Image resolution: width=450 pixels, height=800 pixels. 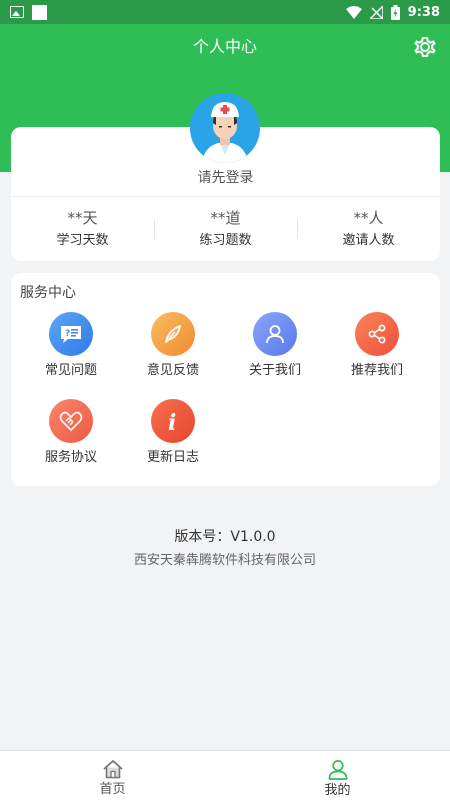 I want to click on notification-square-icon, so click(x=39, y=12).